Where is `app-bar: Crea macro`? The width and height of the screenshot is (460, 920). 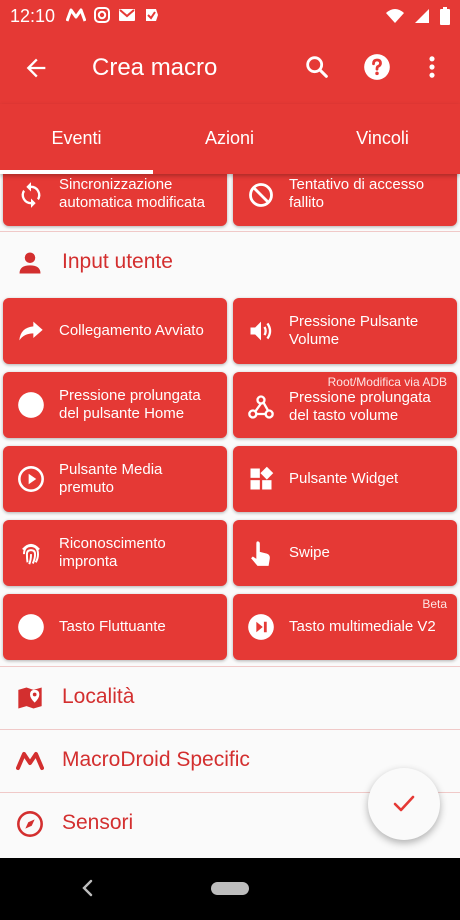 app-bar: Crea macro is located at coordinates (230, 68).